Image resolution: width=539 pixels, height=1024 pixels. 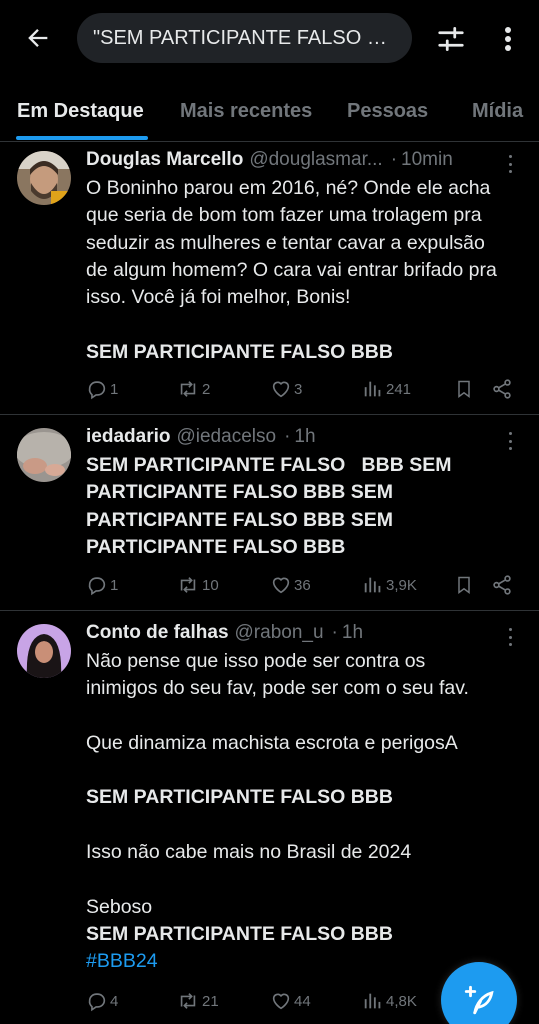 What do you see at coordinates (226, 437) in the screenshot?
I see `author-handle: @iedacelso` at bounding box center [226, 437].